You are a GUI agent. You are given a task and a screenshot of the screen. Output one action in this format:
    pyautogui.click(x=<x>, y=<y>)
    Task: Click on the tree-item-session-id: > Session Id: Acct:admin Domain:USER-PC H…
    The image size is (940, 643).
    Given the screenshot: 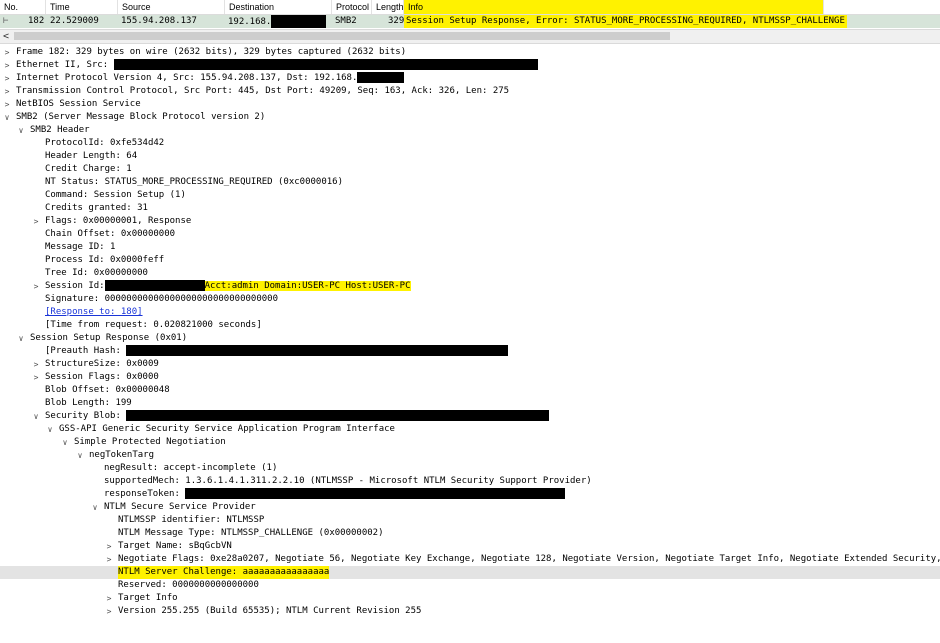 What is the action you would take?
    pyautogui.click(x=470, y=286)
    